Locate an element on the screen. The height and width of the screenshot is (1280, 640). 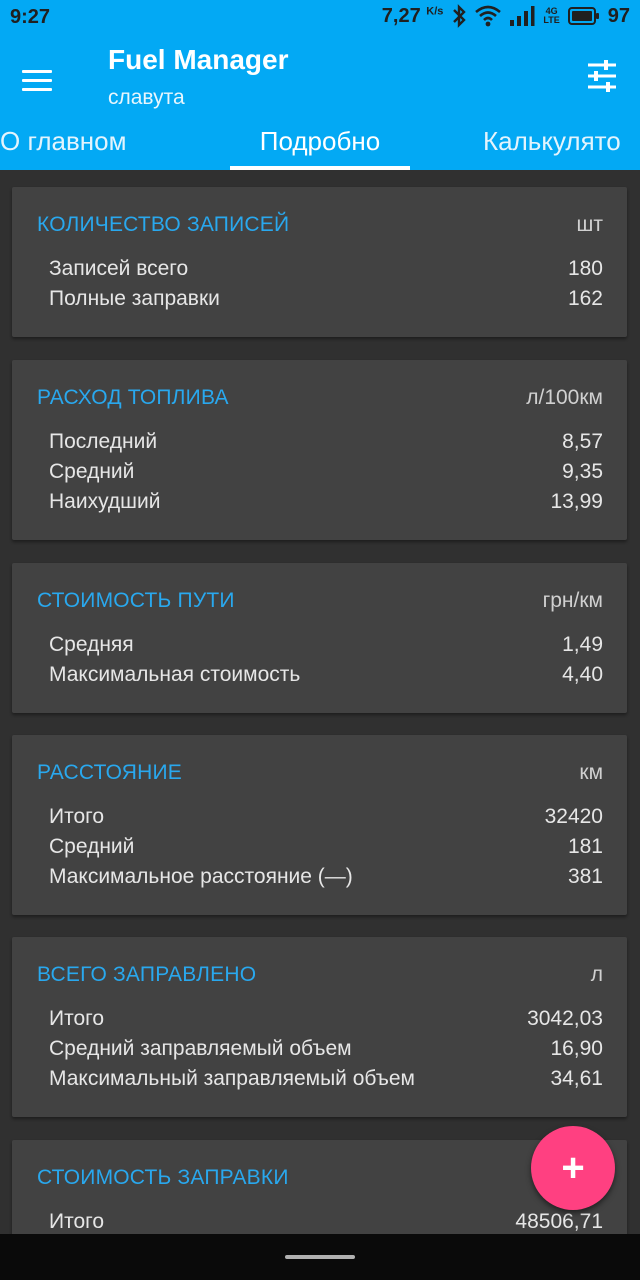
card-title: ВСЕГО ЗАПРАВЛЕНО is located at coordinates (147, 974).